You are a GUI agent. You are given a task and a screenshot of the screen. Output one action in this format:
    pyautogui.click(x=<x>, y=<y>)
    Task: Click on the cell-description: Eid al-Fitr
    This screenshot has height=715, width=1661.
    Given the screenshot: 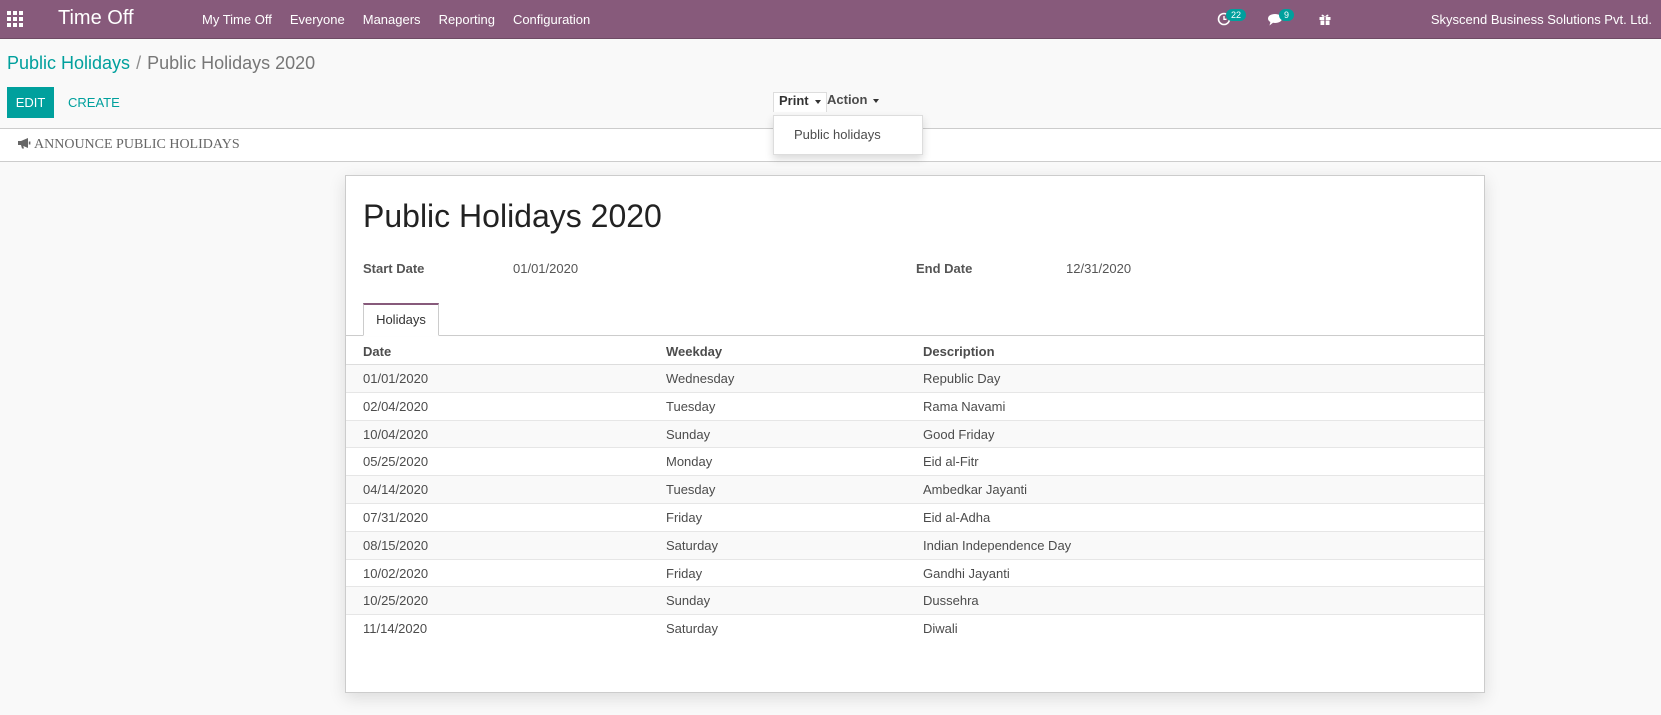 What is the action you would take?
    pyautogui.click(x=951, y=462)
    